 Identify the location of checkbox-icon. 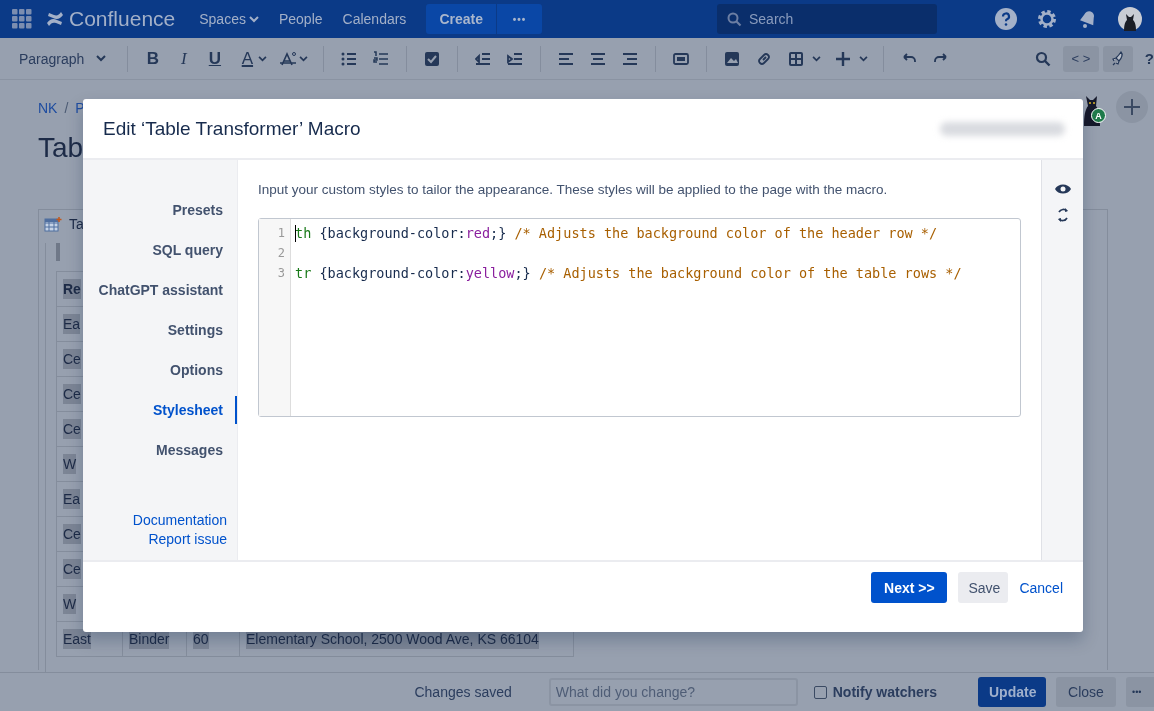
(432, 58).